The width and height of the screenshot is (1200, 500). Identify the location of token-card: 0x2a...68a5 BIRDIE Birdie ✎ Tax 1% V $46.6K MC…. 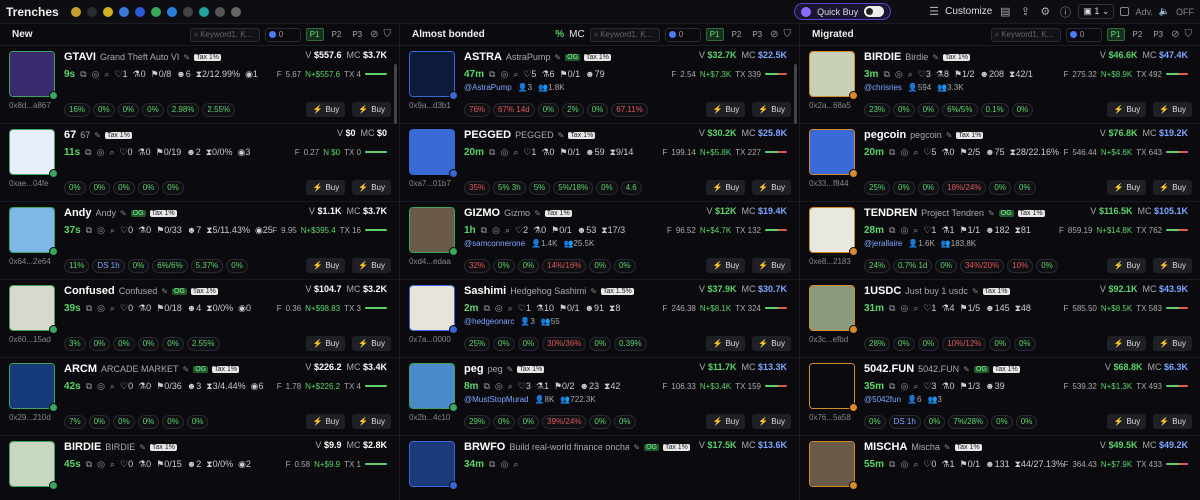
(1000, 85).